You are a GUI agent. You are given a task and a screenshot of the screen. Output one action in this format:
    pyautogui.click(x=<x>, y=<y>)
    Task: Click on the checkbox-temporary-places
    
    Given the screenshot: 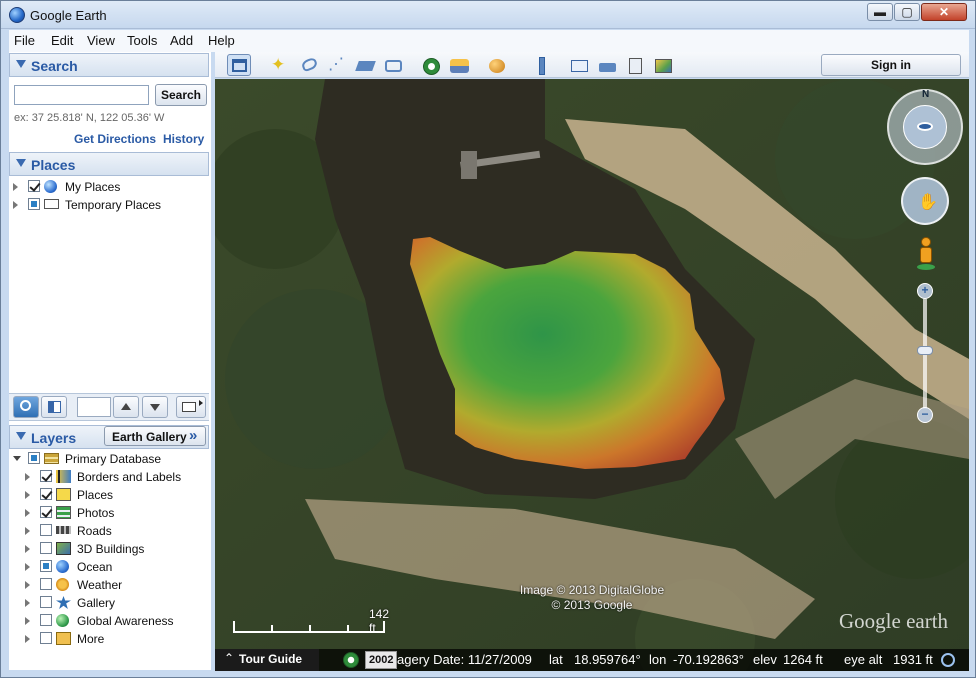 What is the action you would take?
    pyautogui.click(x=34, y=204)
    